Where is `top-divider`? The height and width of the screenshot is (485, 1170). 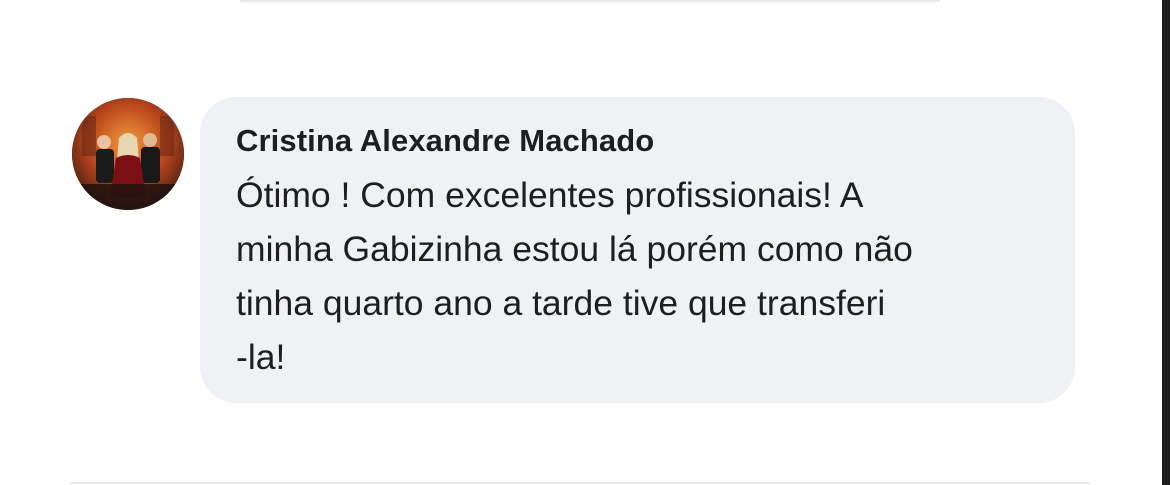
top-divider is located at coordinates (590, 2).